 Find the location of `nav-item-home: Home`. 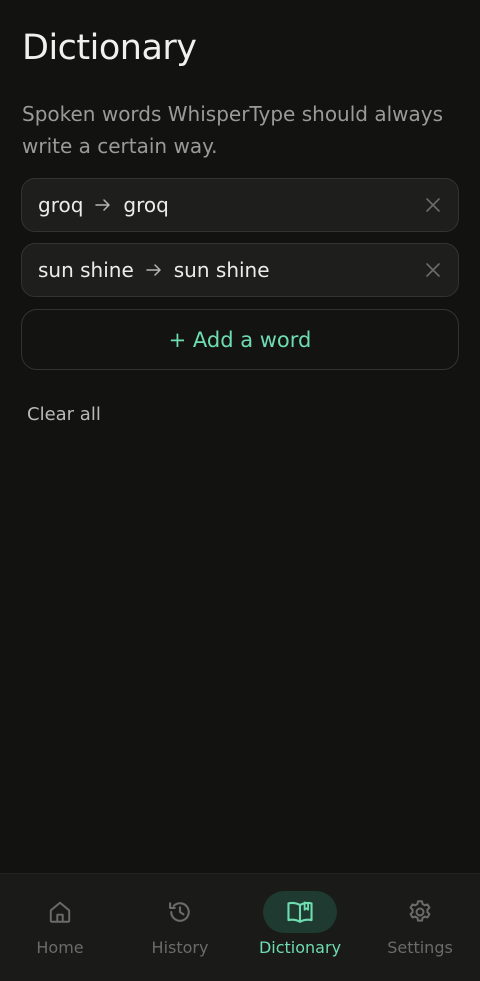

nav-item-home: Home is located at coordinates (60, 927).